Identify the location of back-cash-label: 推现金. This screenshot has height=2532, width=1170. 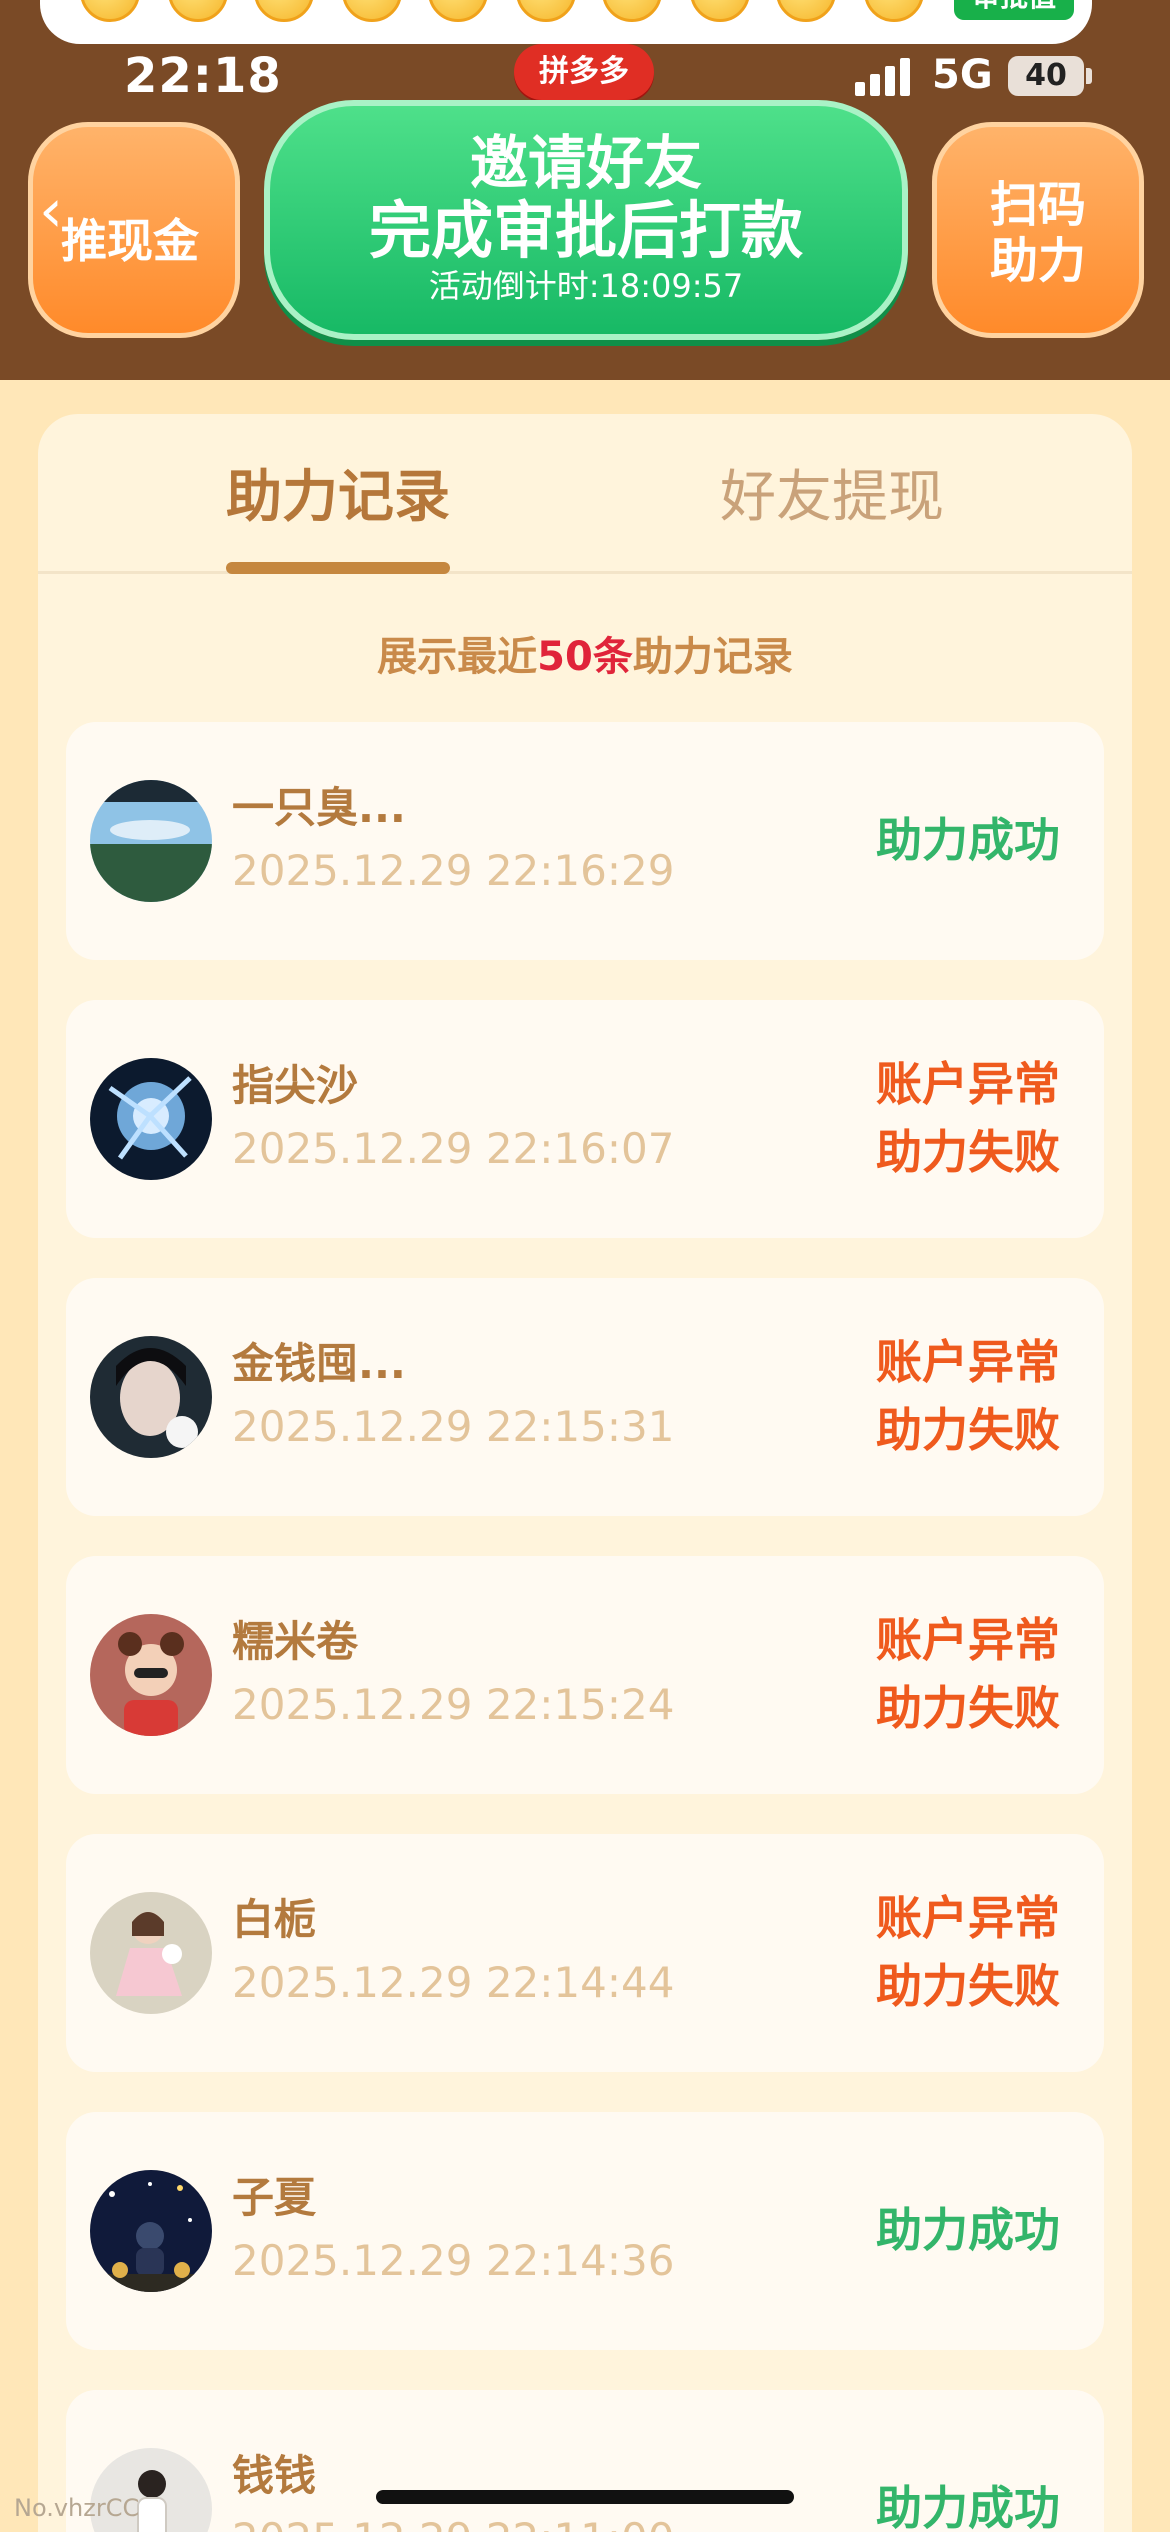
(130, 241).